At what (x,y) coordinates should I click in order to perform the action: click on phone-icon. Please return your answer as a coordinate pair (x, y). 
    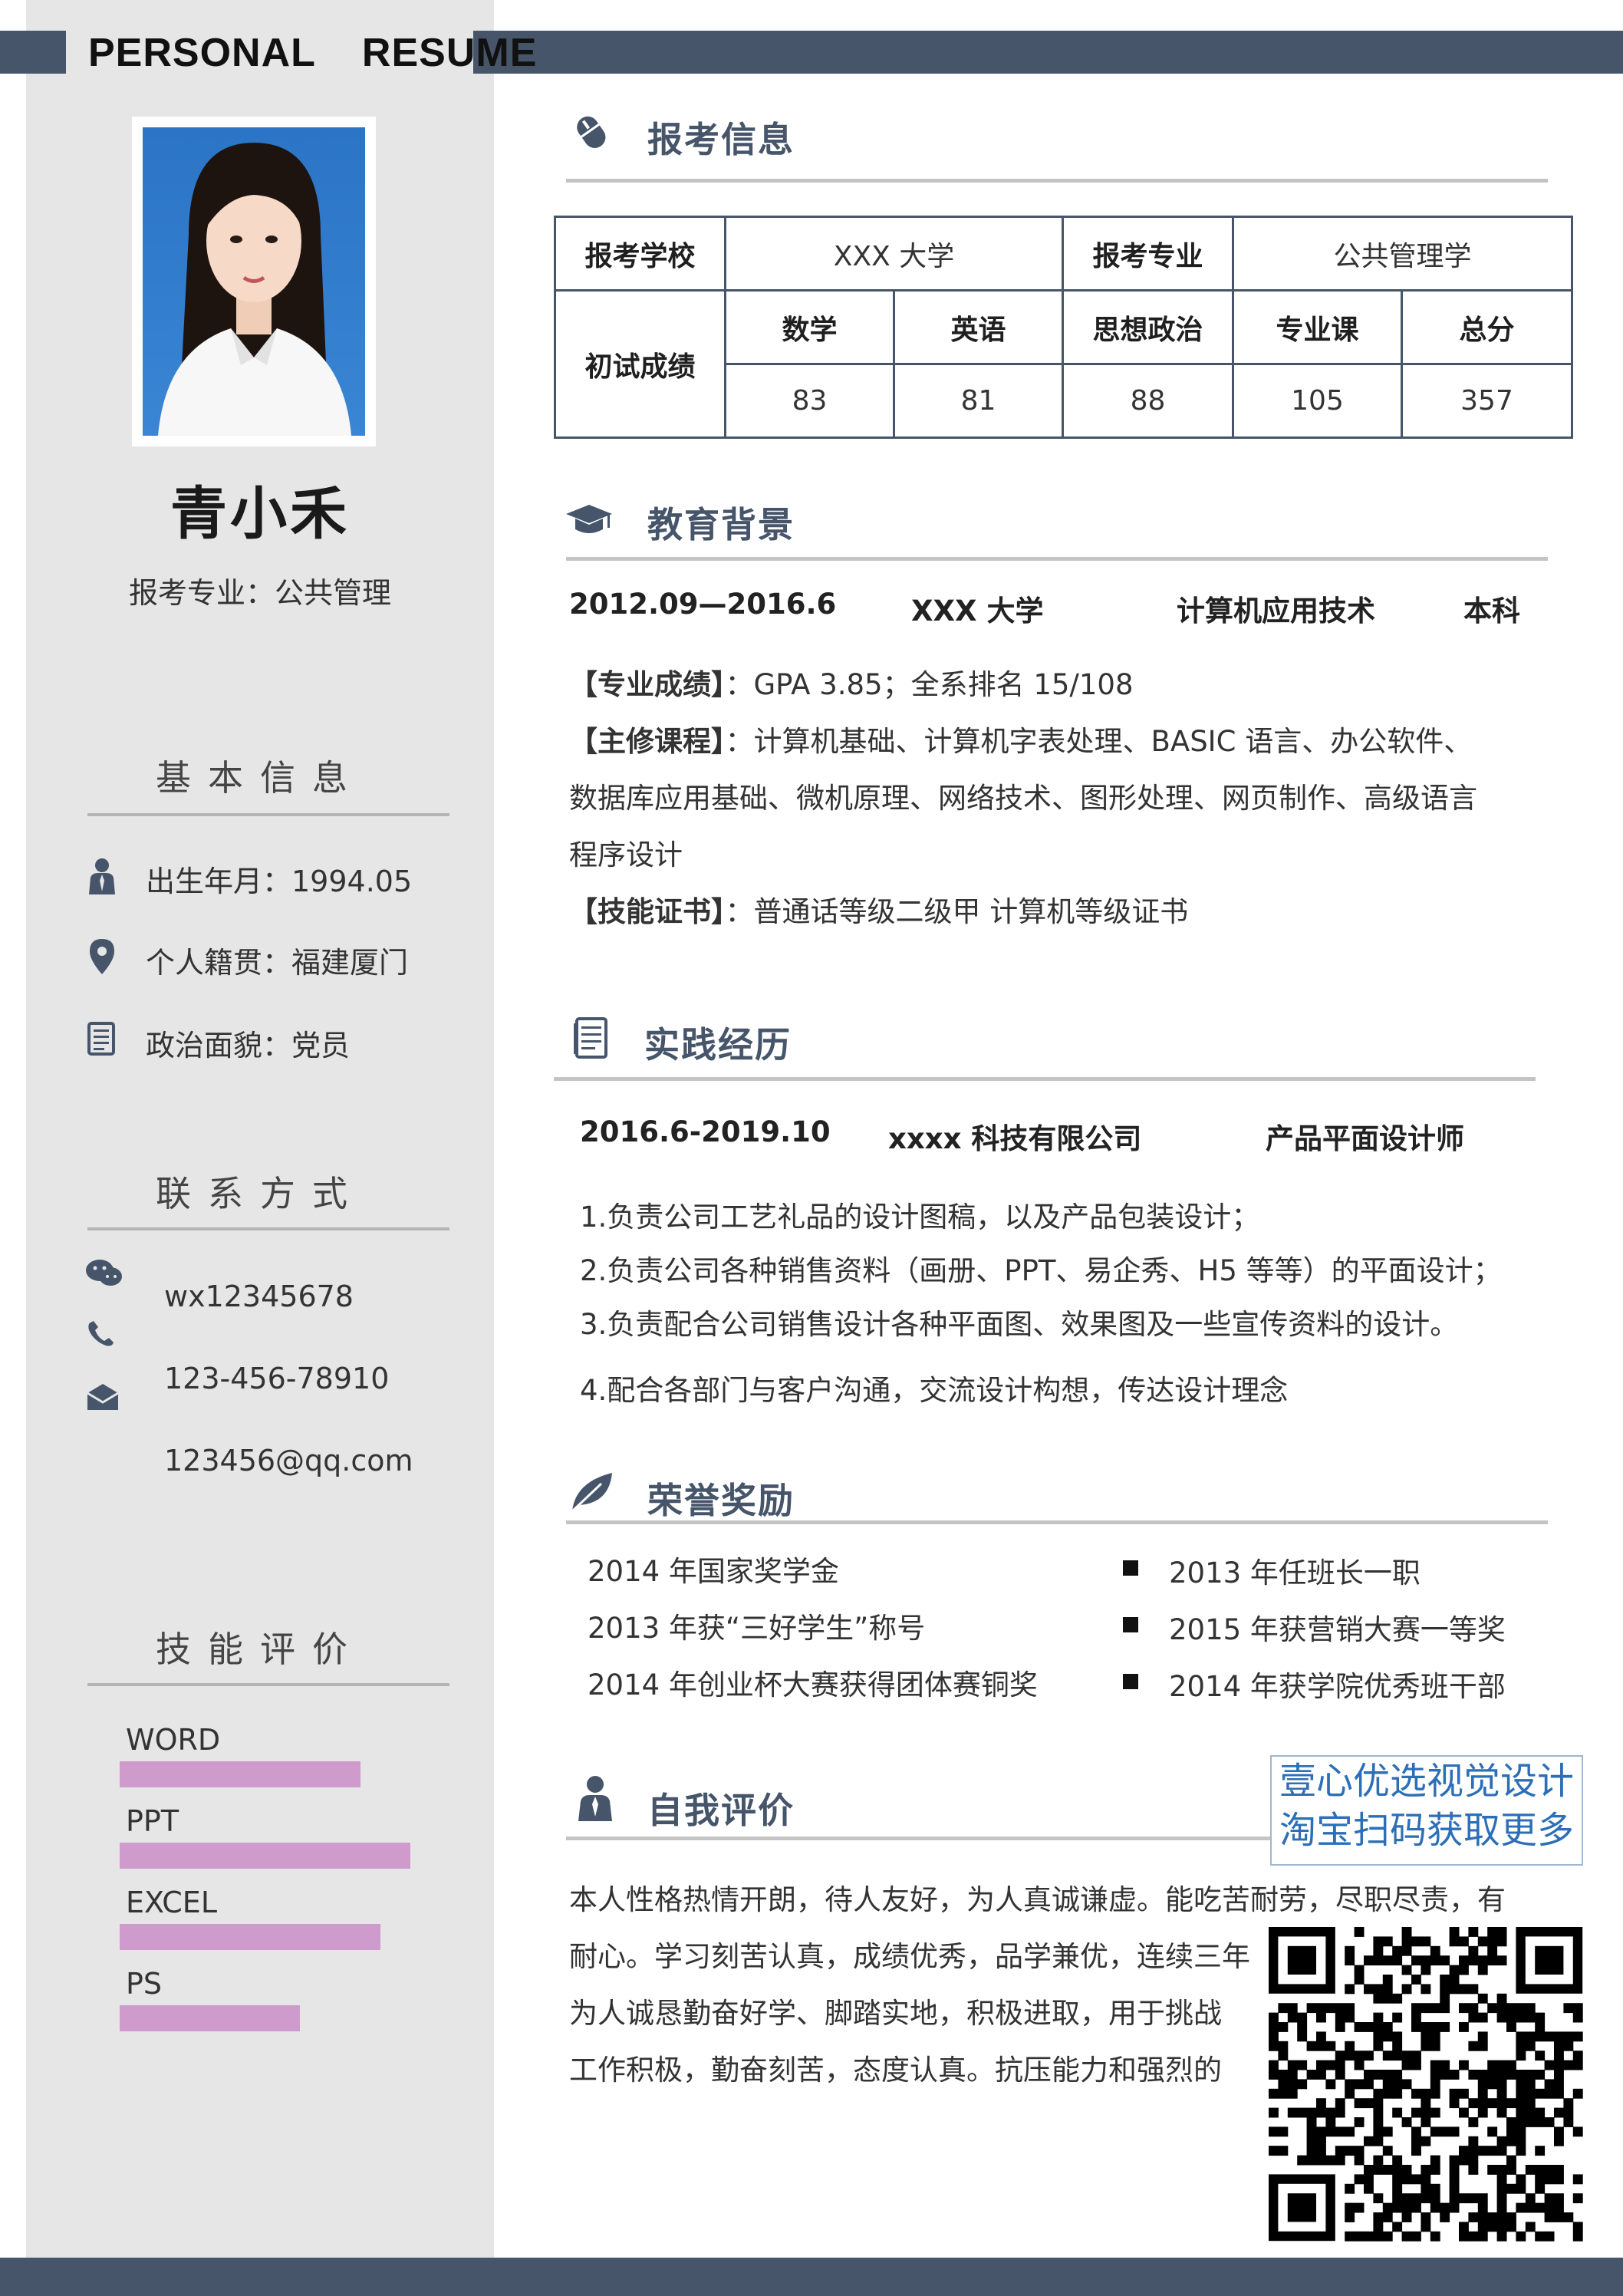
    Looking at the image, I should click on (102, 1335).